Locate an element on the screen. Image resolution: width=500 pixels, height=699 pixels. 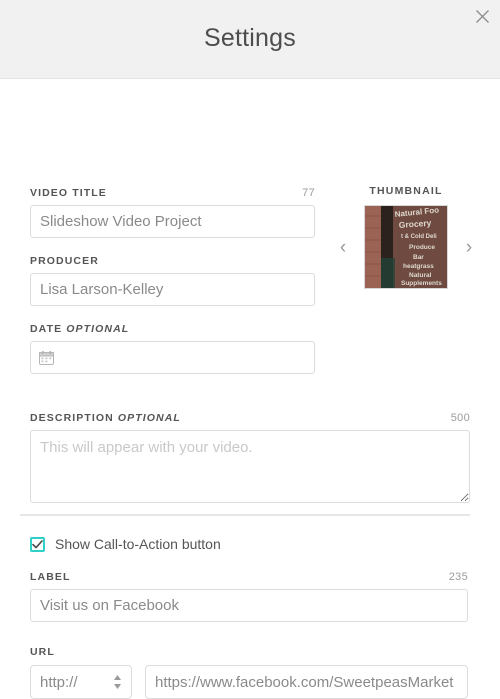
cta-toggle-row: Show Call-to-Action button is located at coordinates (125, 544).